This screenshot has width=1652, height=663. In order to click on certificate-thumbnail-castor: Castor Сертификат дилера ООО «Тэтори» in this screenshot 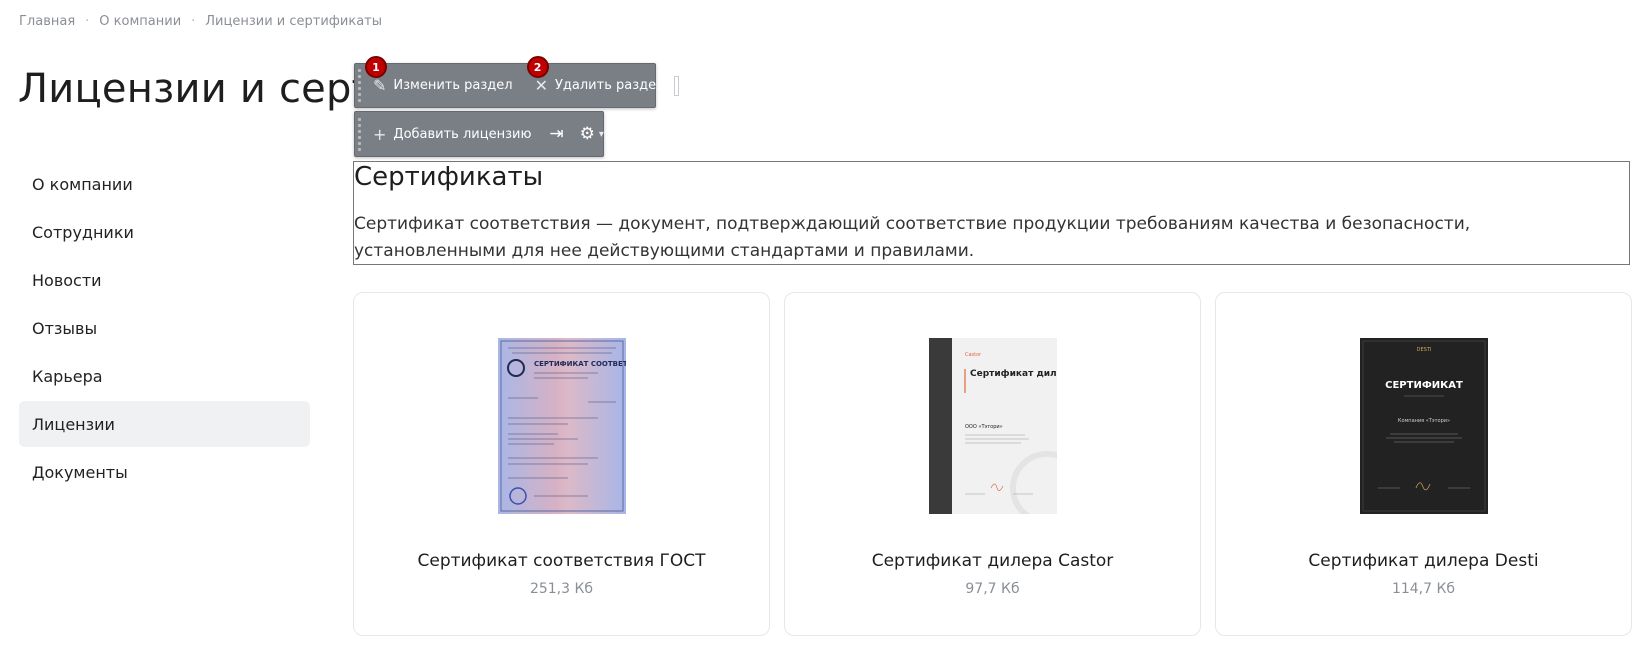, I will do `click(992, 426)`.